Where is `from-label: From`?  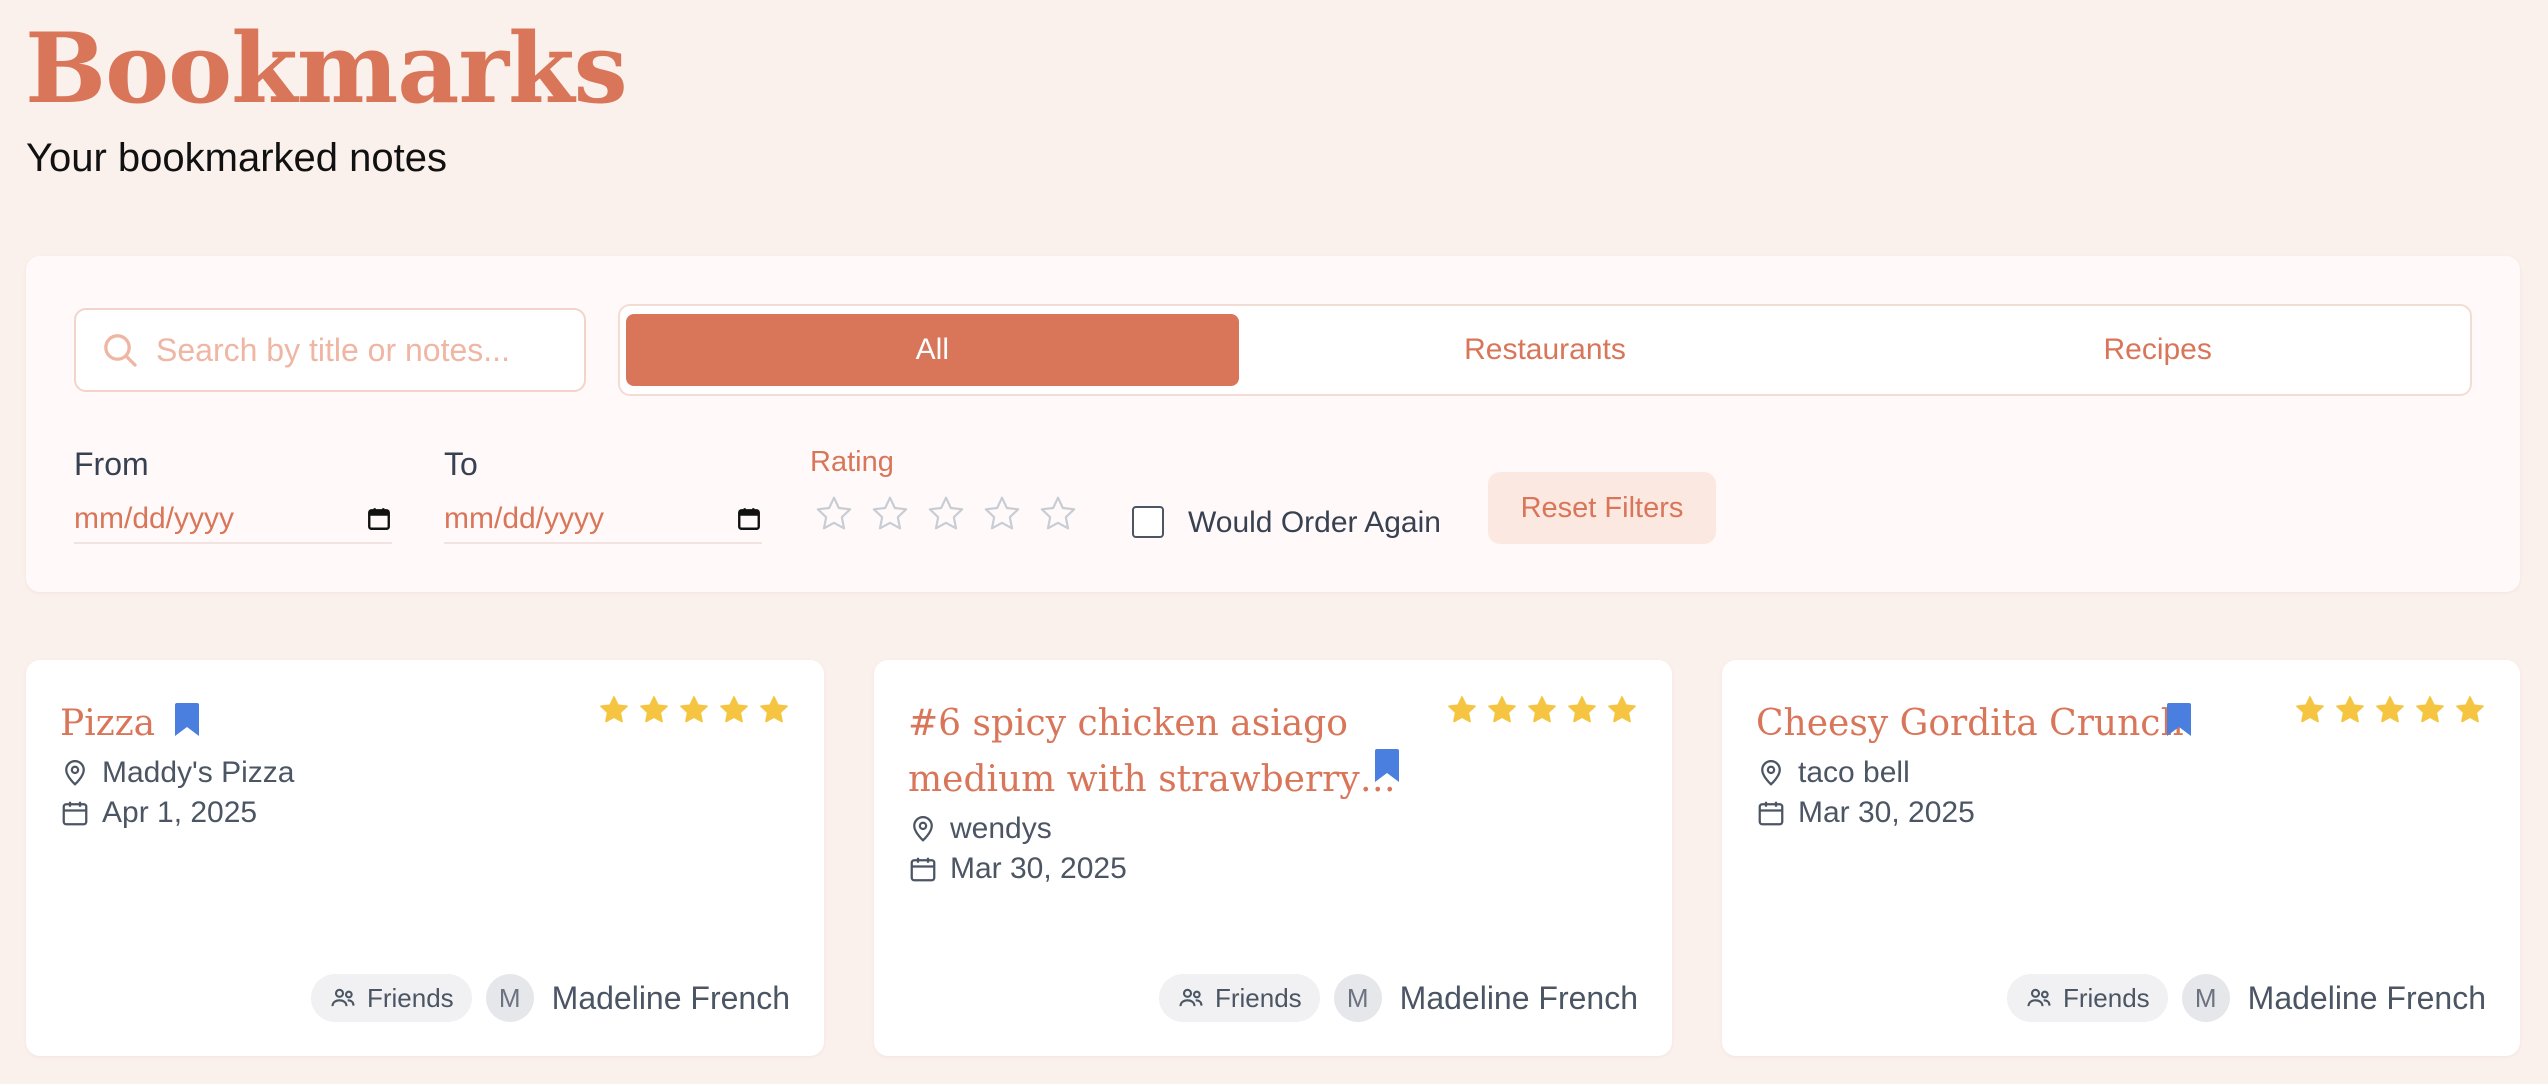 from-label: From is located at coordinates (111, 464).